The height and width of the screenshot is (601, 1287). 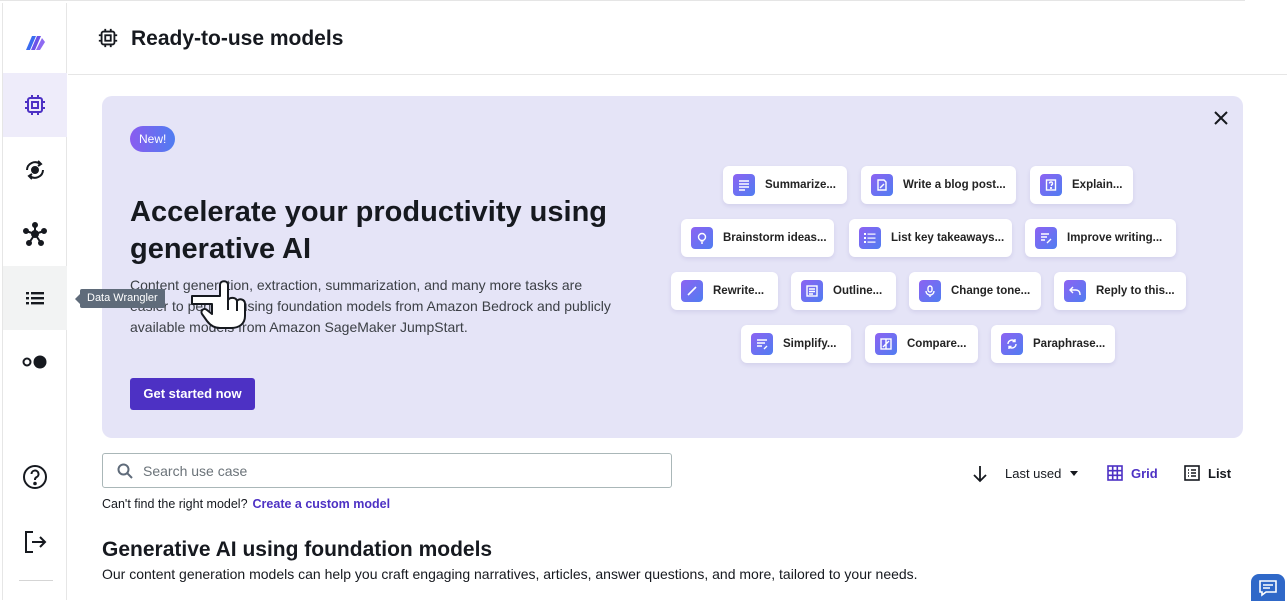 I want to click on network-nodes-icon, so click(x=35, y=234).